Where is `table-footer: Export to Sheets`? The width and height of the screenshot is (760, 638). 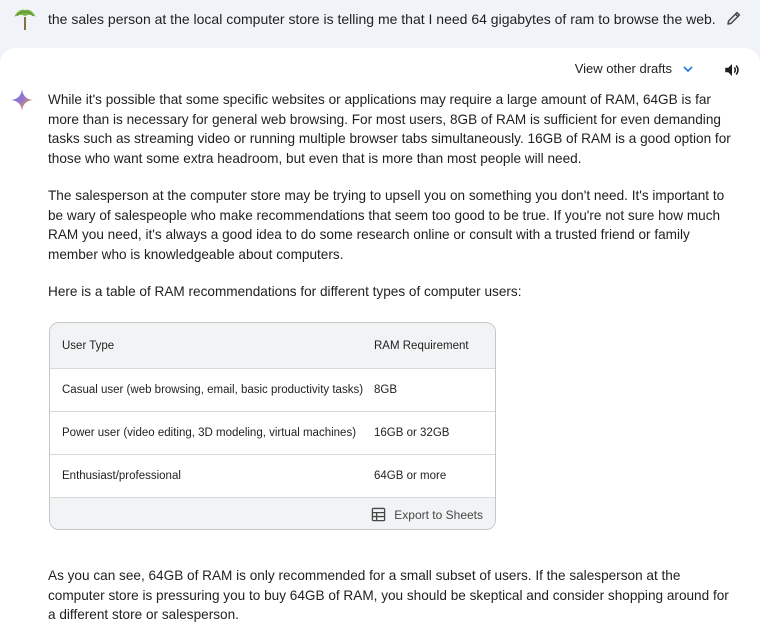 table-footer: Export to Sheets is located at coordinates (272, 513).